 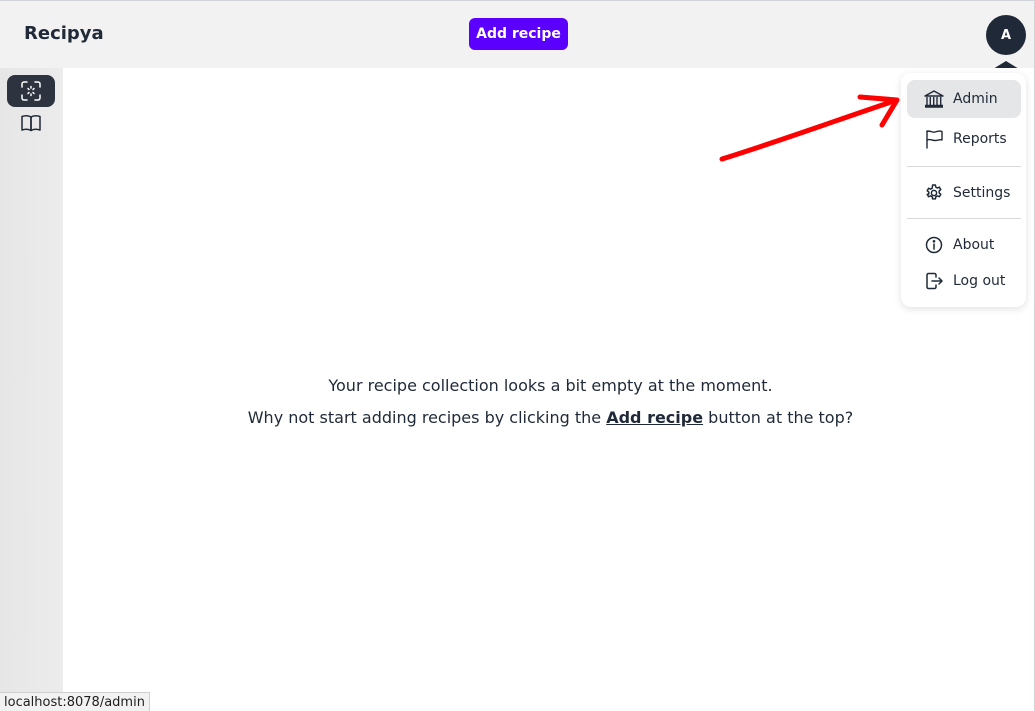 I want to click on sidebar-item-cookbooks, so click(x=31, y=123).